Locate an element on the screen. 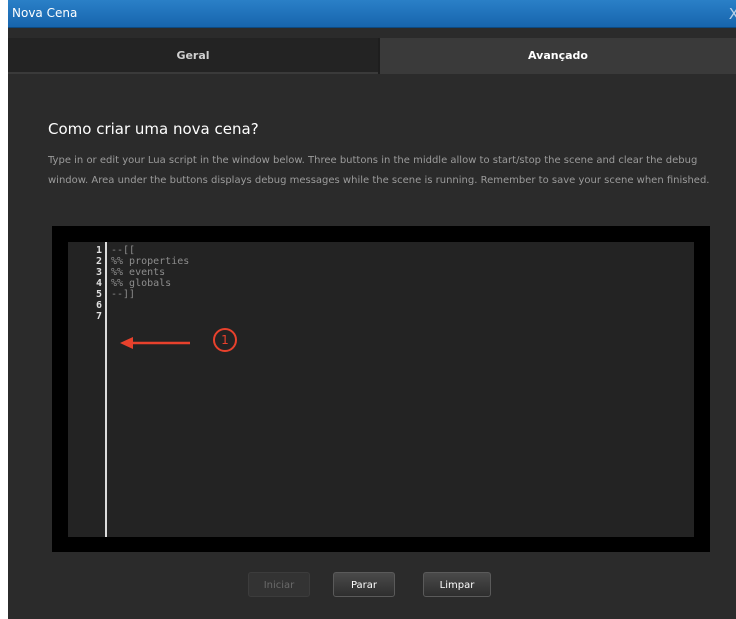 The width and height of the screenshot is (736, 619). line-number: 3 is located at coordinates (98, 272).